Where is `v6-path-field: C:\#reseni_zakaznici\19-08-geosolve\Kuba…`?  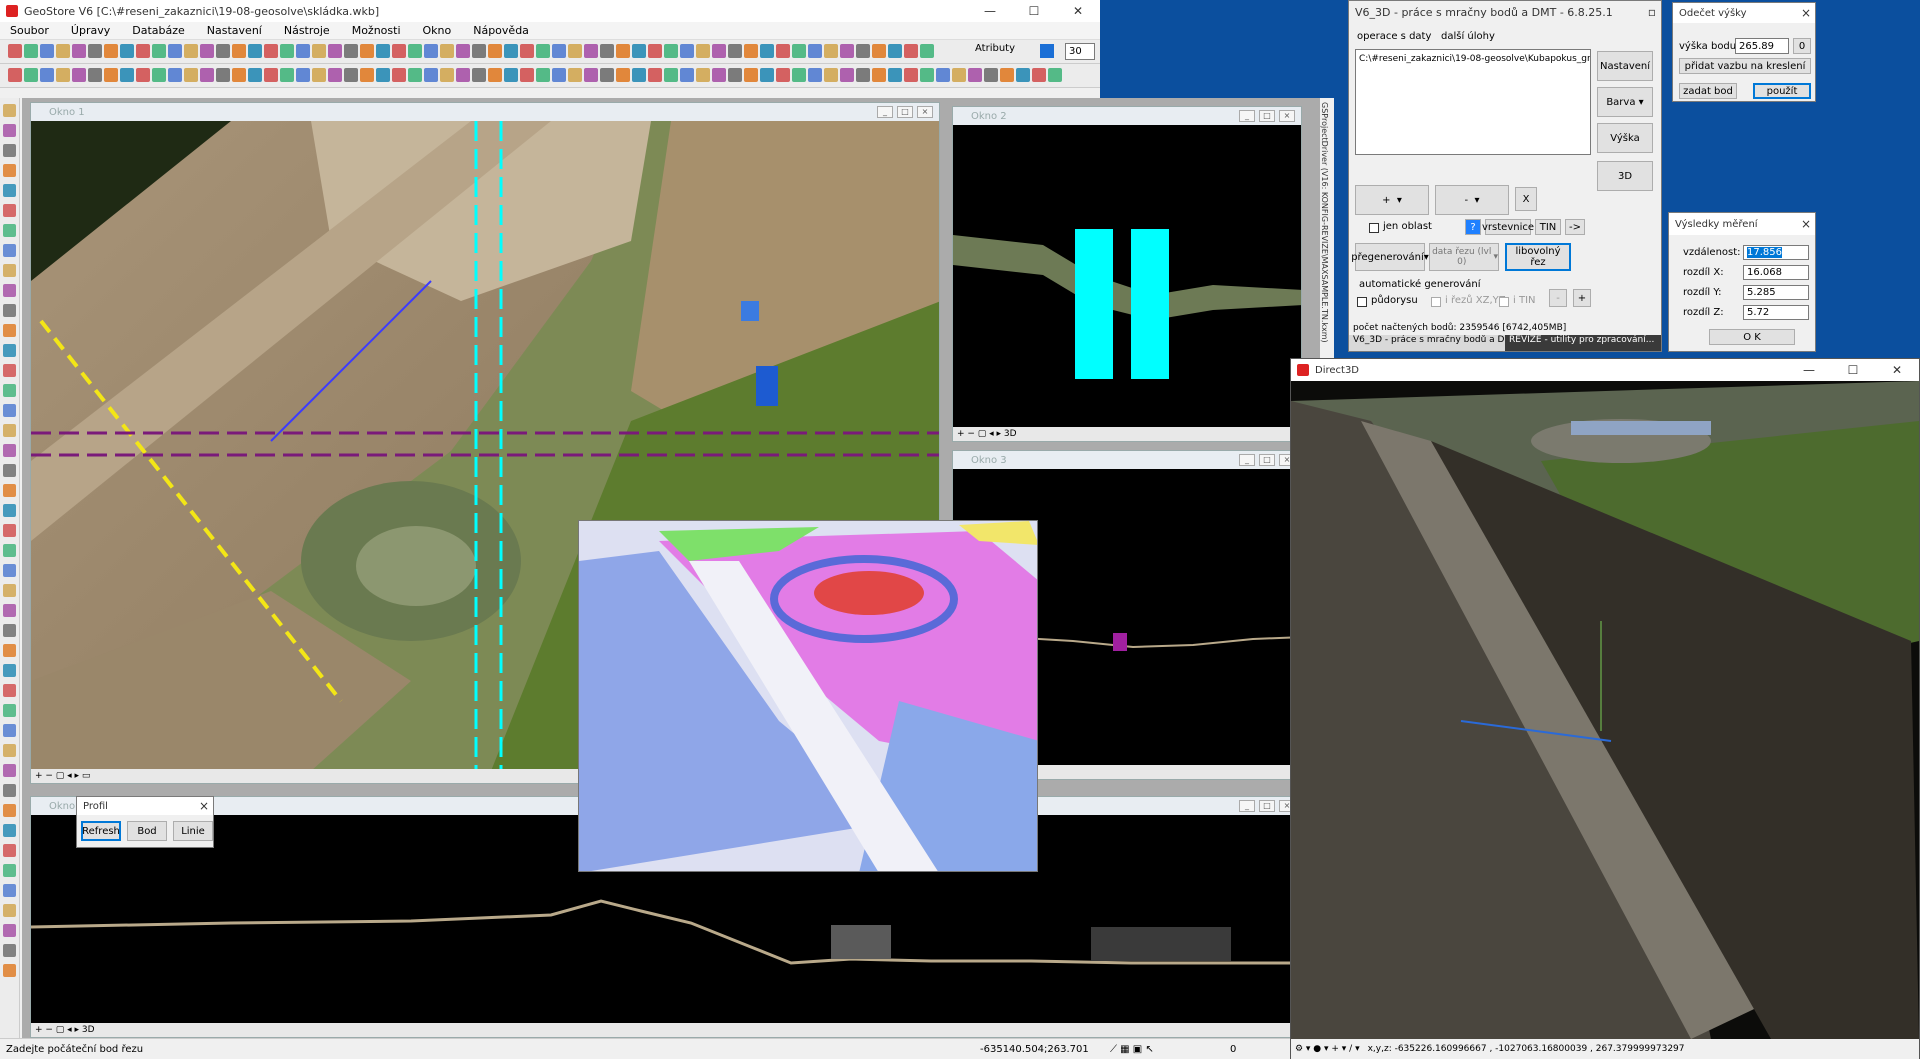
v6-path-field: C:\#reseni_zakaznici\19-08-geosolve\Kuba… is located at coordinates (1473, 102).